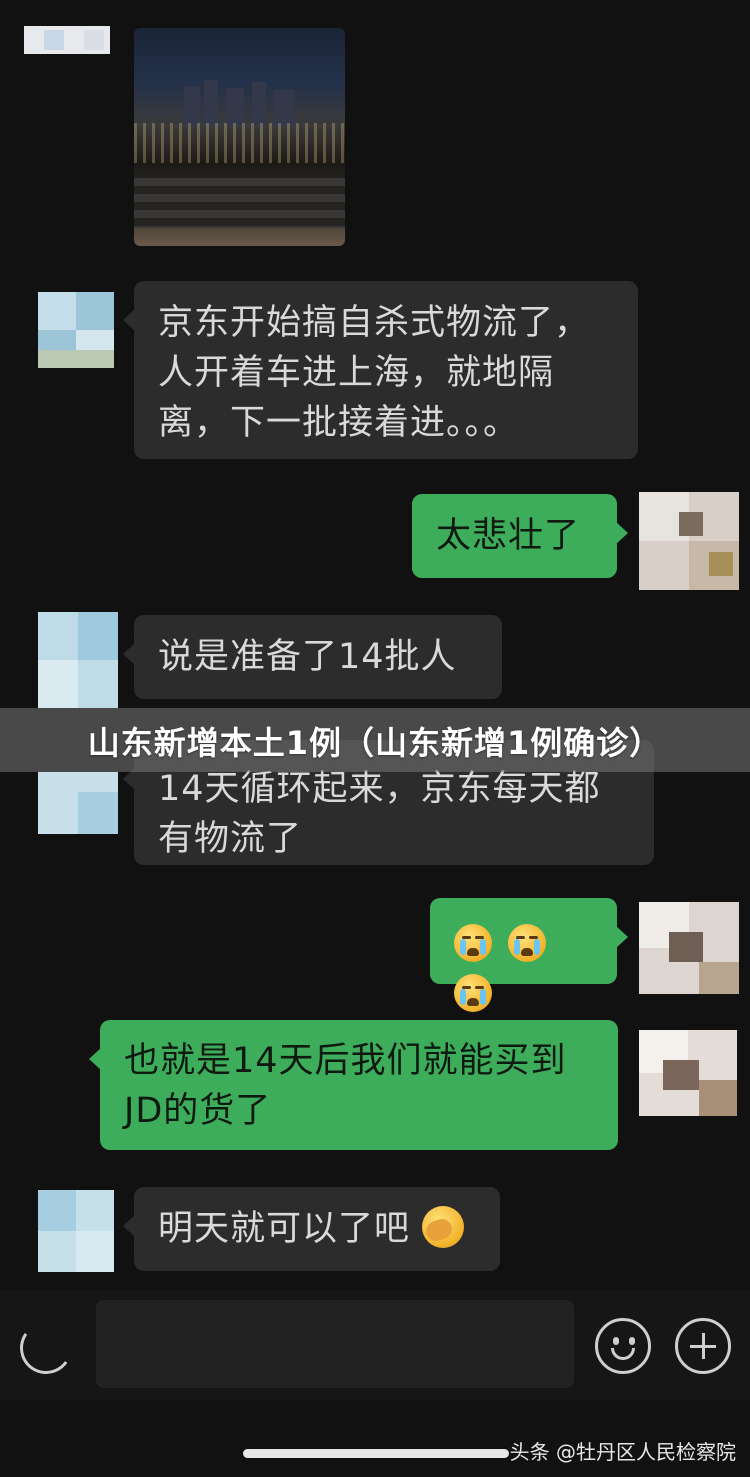 Image resolution: width=750 pixels, height=1477 pixels. I want to click on headline-title: 山东新增本土1例（山东新增1例确诊）, so click(375, 743).